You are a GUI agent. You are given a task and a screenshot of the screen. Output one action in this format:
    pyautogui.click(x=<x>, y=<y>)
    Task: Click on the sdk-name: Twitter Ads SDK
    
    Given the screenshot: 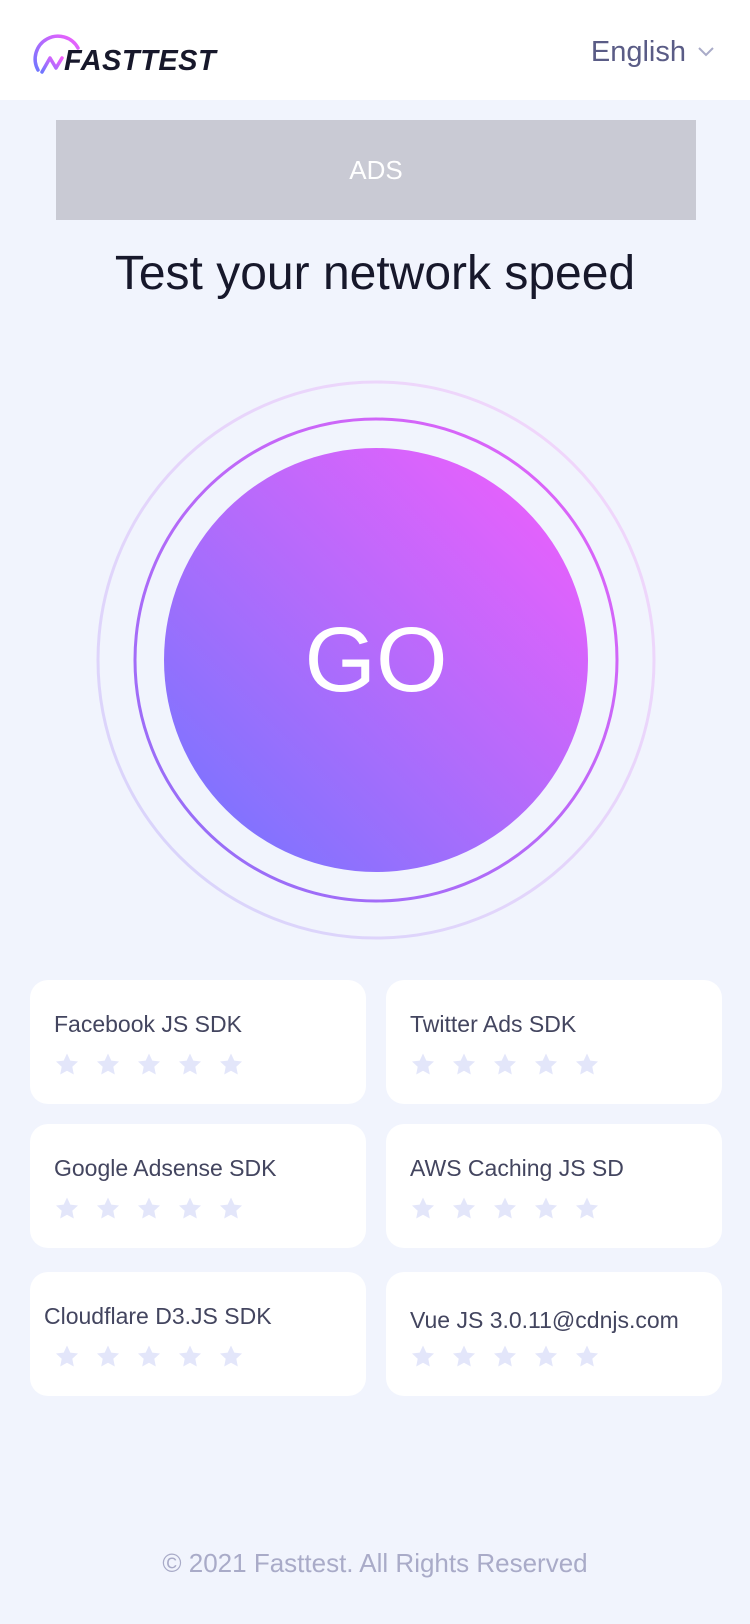 What is the action you would take?
    pyautogui.click(x=493, y=1024)
    